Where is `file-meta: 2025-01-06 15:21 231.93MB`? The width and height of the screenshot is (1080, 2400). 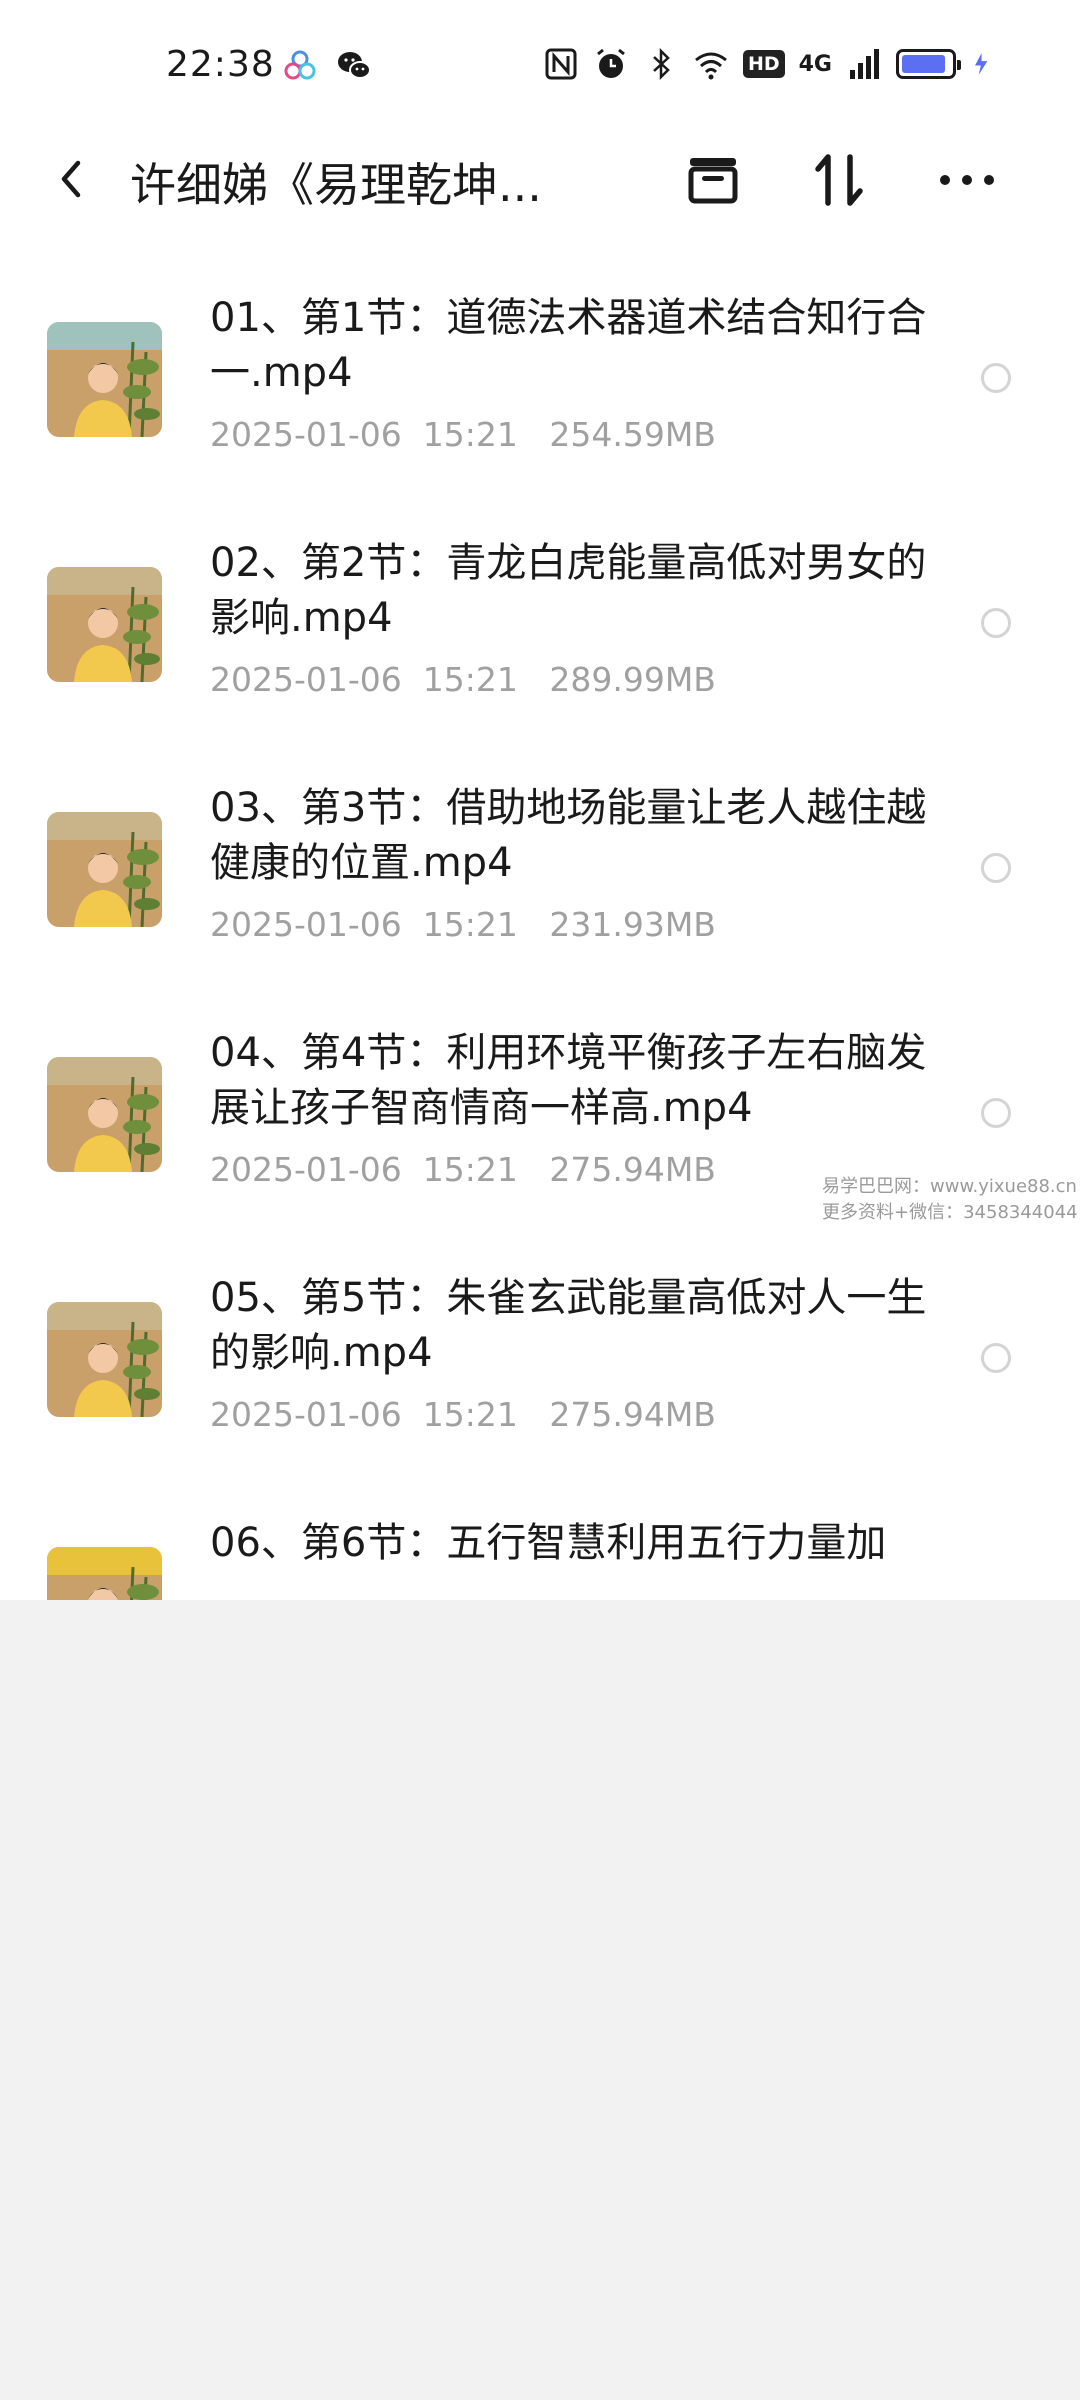
file-meta: 2025-01-06 15:21 231.93MB is located at coordinates (463, 924).